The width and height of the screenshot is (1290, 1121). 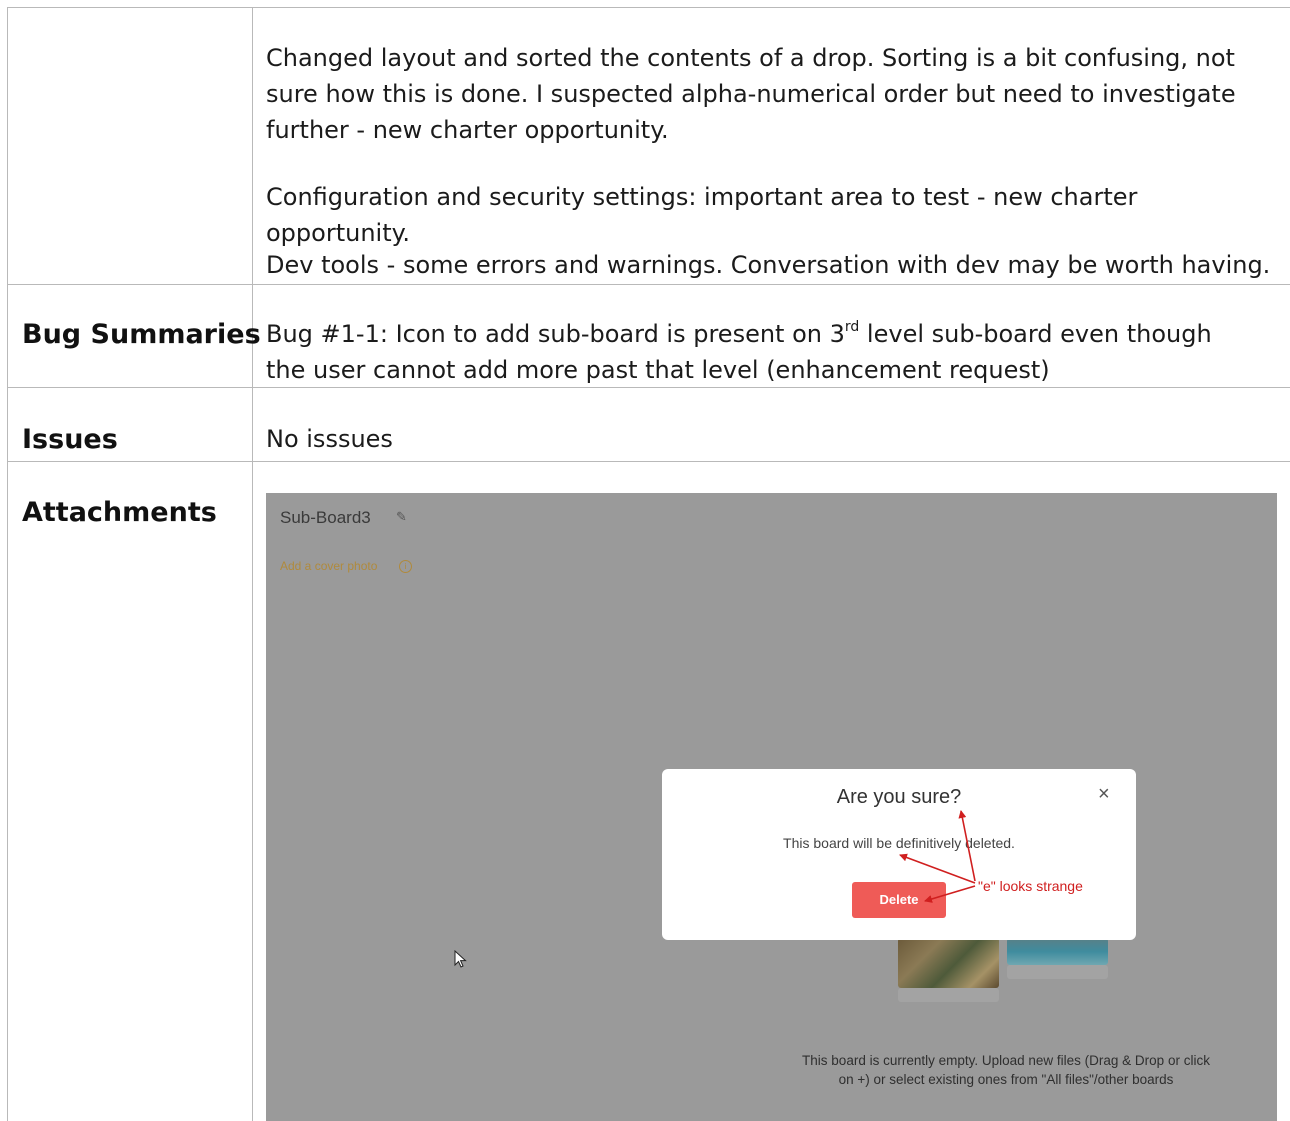 I want to click on arrow-to-message, so click(x=937, y=868).